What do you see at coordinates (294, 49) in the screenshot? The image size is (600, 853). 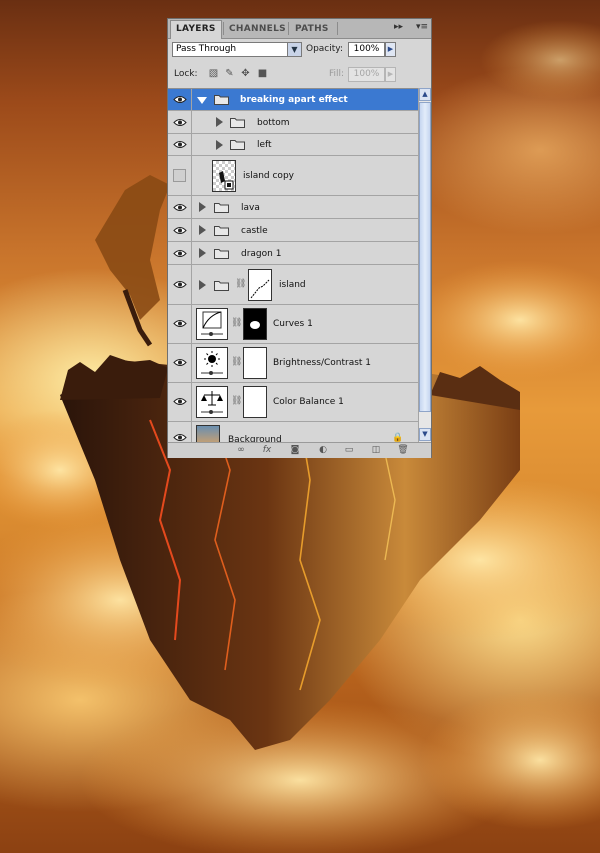 I see `chevron-down-icon: ▼` at bounding box center [294, 49].